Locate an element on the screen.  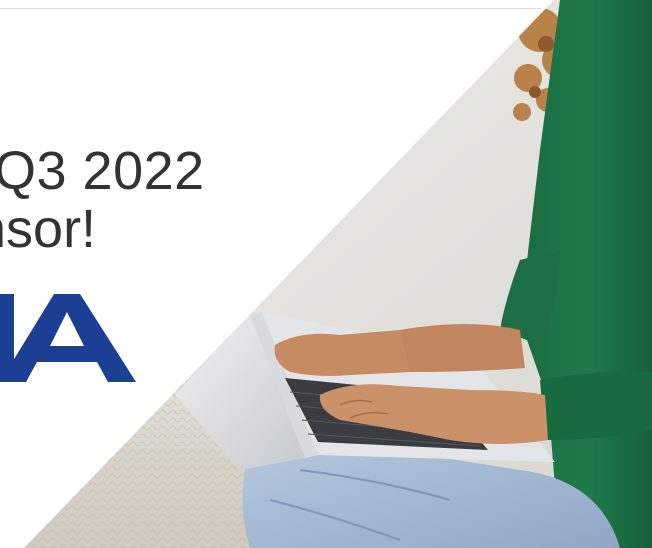
sponsor-logo is located at coordinates (68, 338).